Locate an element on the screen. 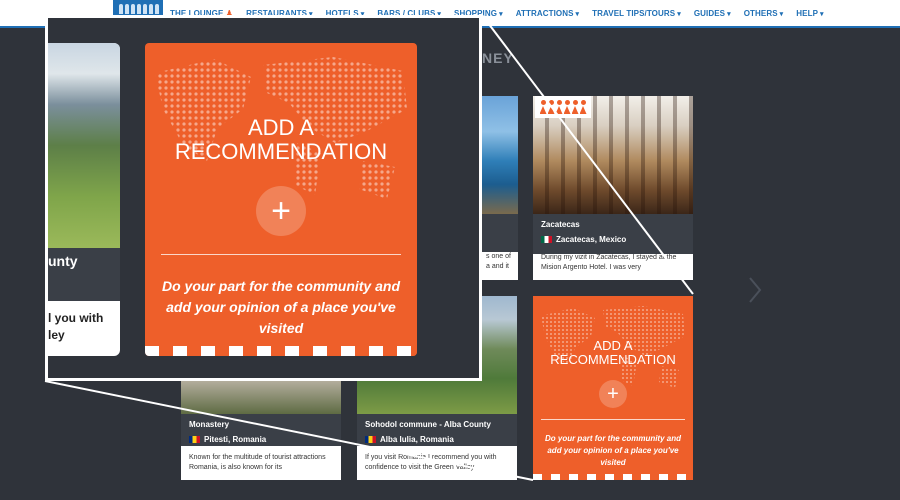 The height and width of the screenshot is (500, 900). nav-item-help: HELP ▾ is located at coordinates (809, 13).